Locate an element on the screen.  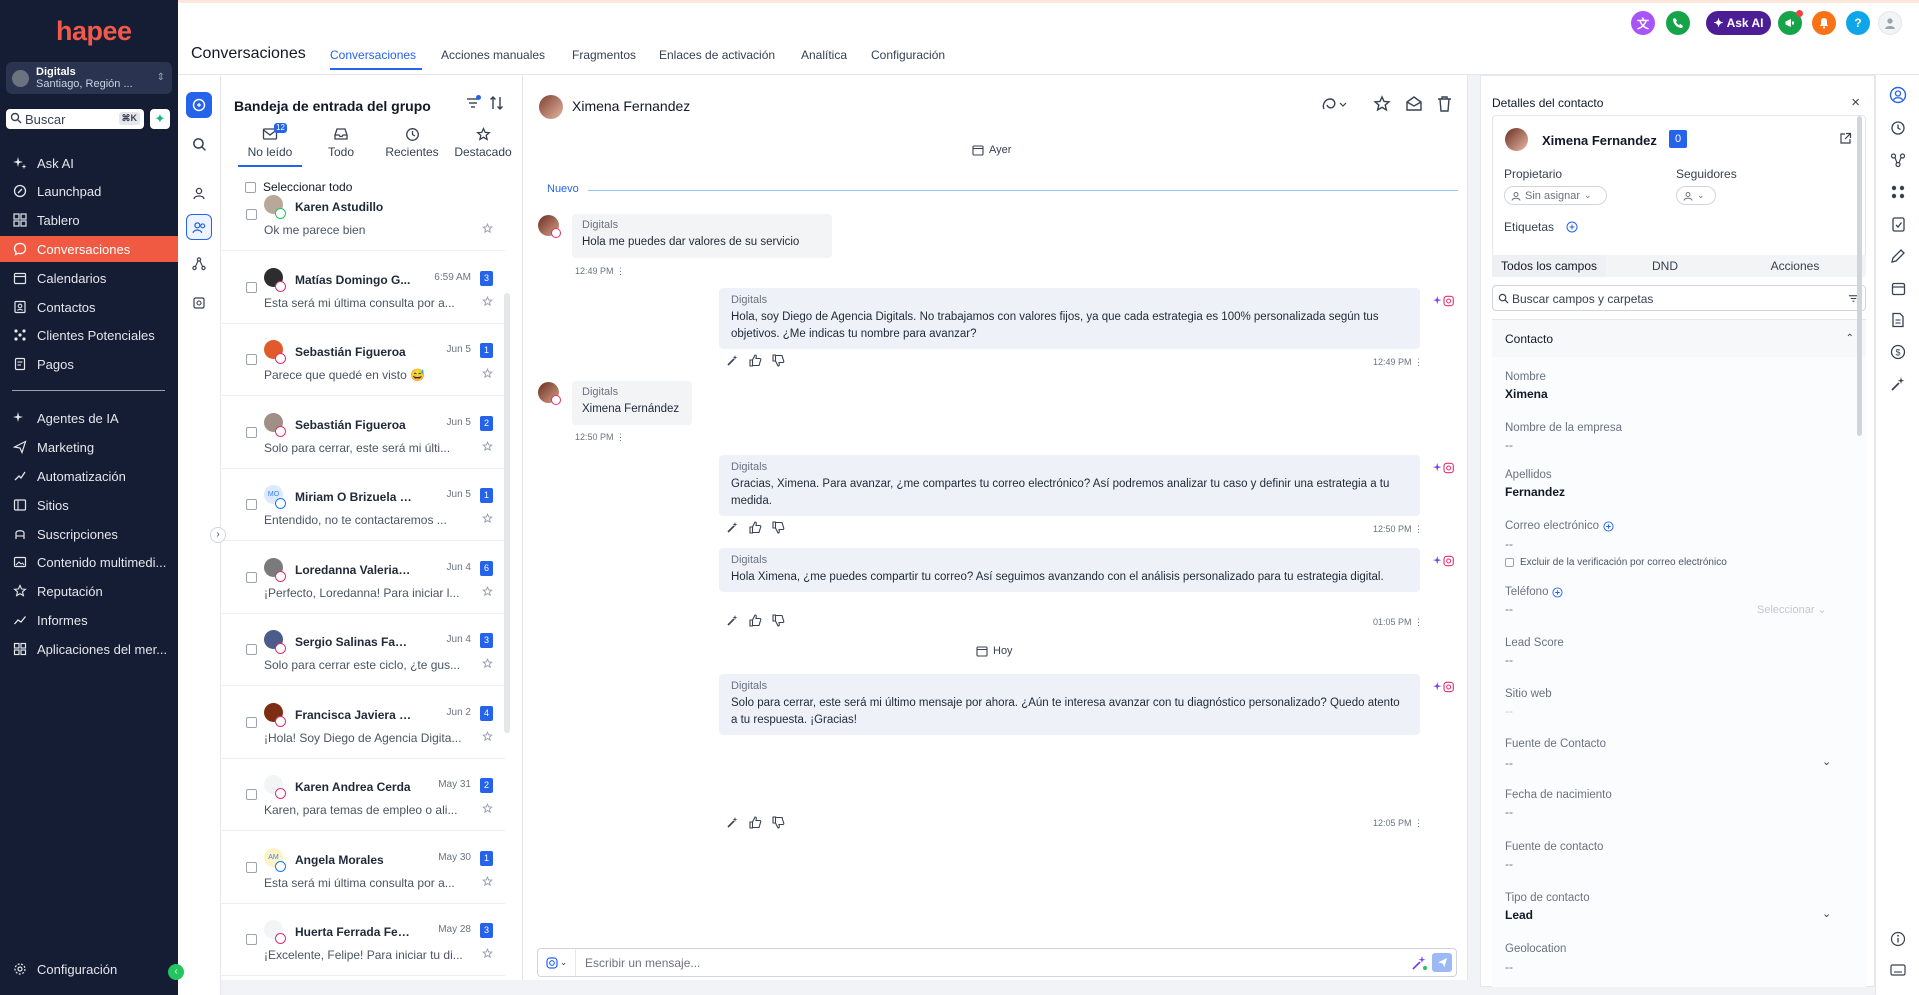
nav-suscripciones: Suscripciones is located at coordinates (89, 534).